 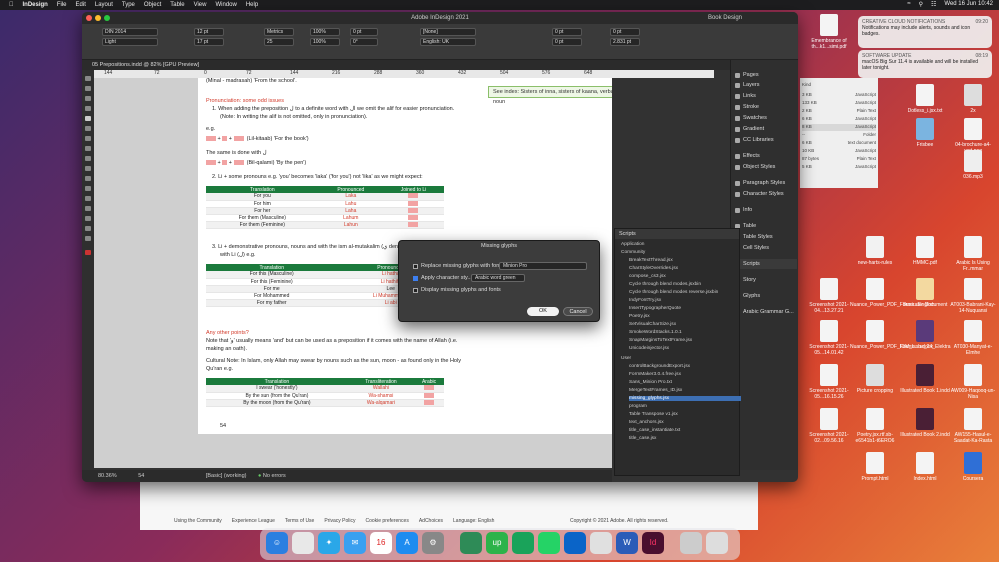 I want to click on wifi-icon: ≈, so click(x=908, y=4).